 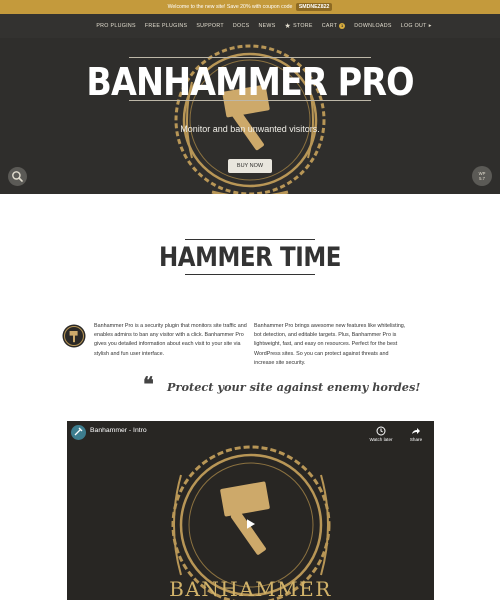 What do you see at coordinates (334, 26) in the screenshot?
I see `nav-item-cart: CART 1` at bounding box center [334, 26].